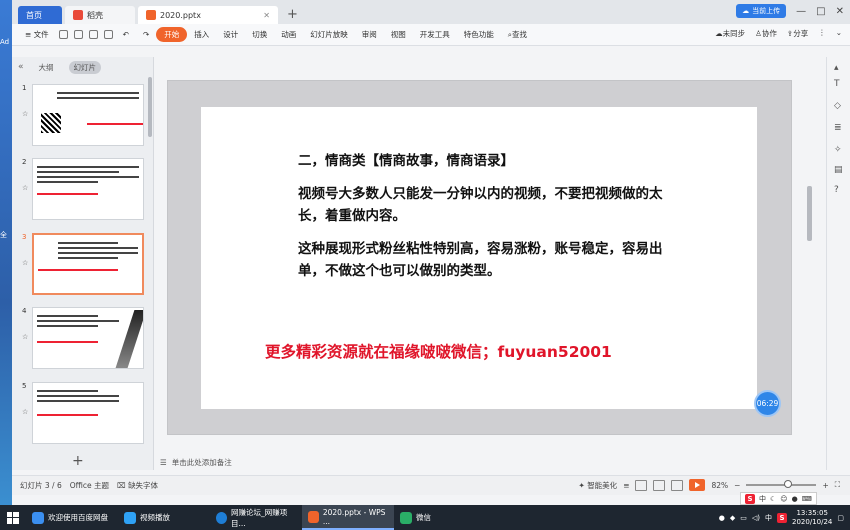  What do you see at coordinates (406, 159) in the screenshot?
I see `slide-heading: 二，情商类【情商故事，情商语录】` at bounding box center [406, 159].